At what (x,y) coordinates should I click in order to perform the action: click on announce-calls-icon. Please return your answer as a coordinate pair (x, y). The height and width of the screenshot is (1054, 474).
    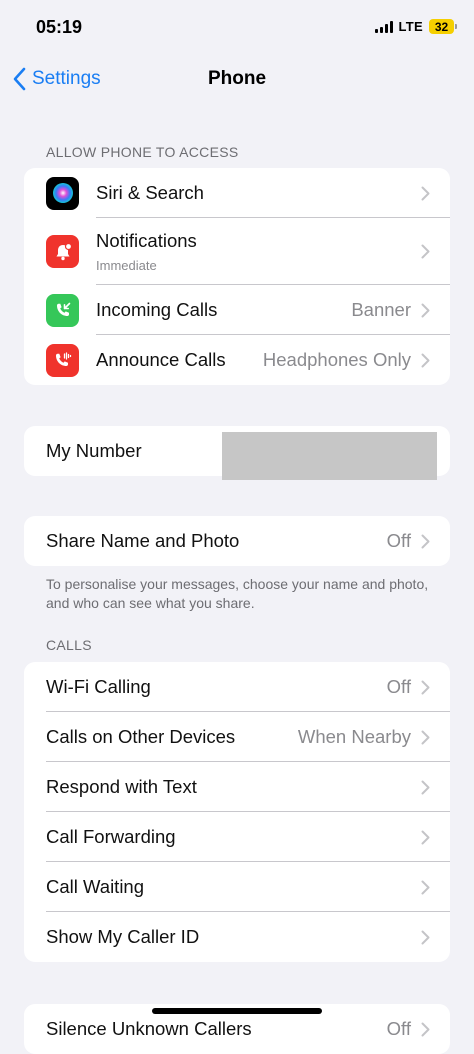
    Looking at the image, I should click on (62, 360).